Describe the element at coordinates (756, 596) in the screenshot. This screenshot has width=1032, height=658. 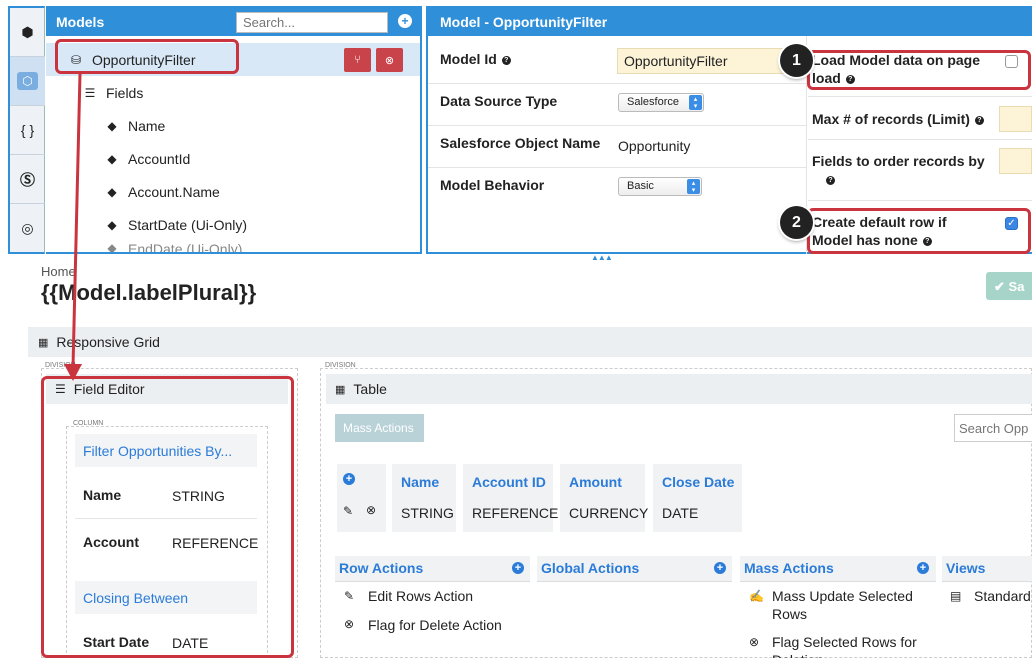
I see `edit-square-icon: ✍` at that location.